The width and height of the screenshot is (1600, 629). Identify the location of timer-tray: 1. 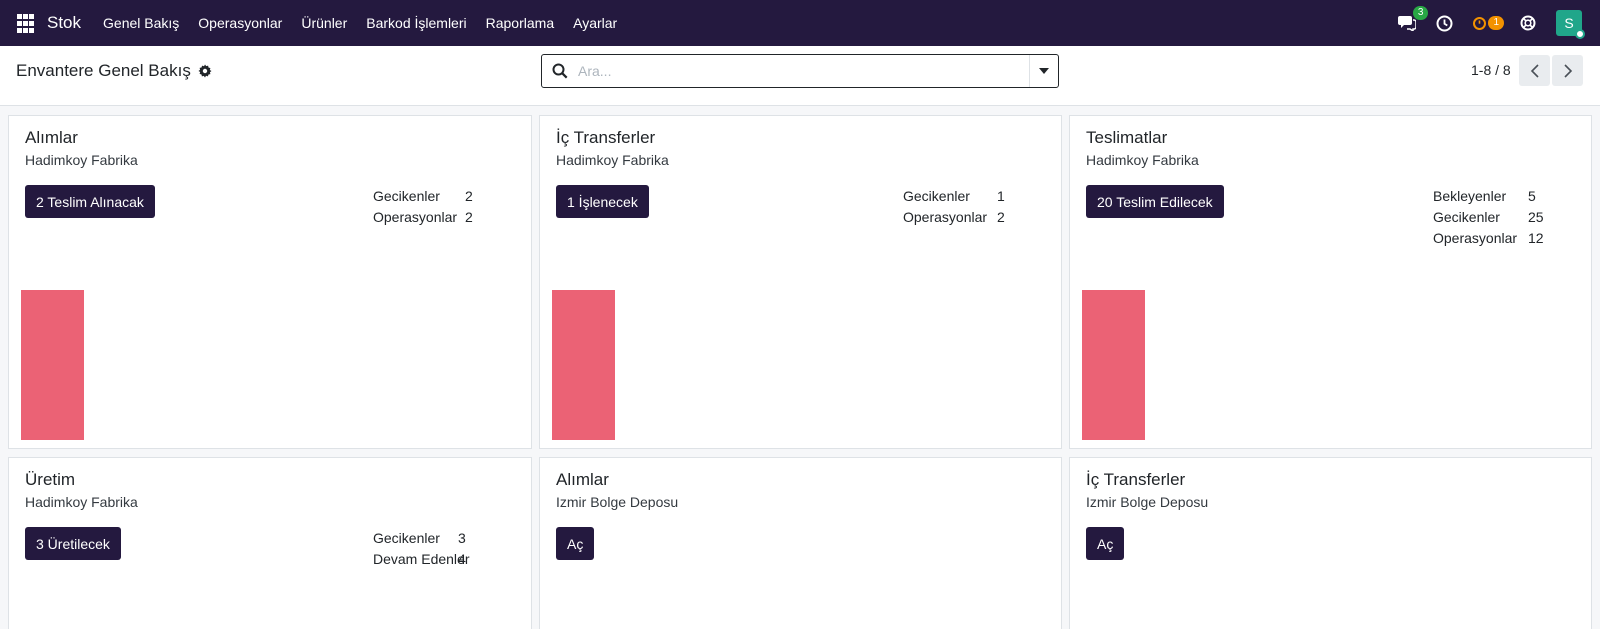
(1488, 23).